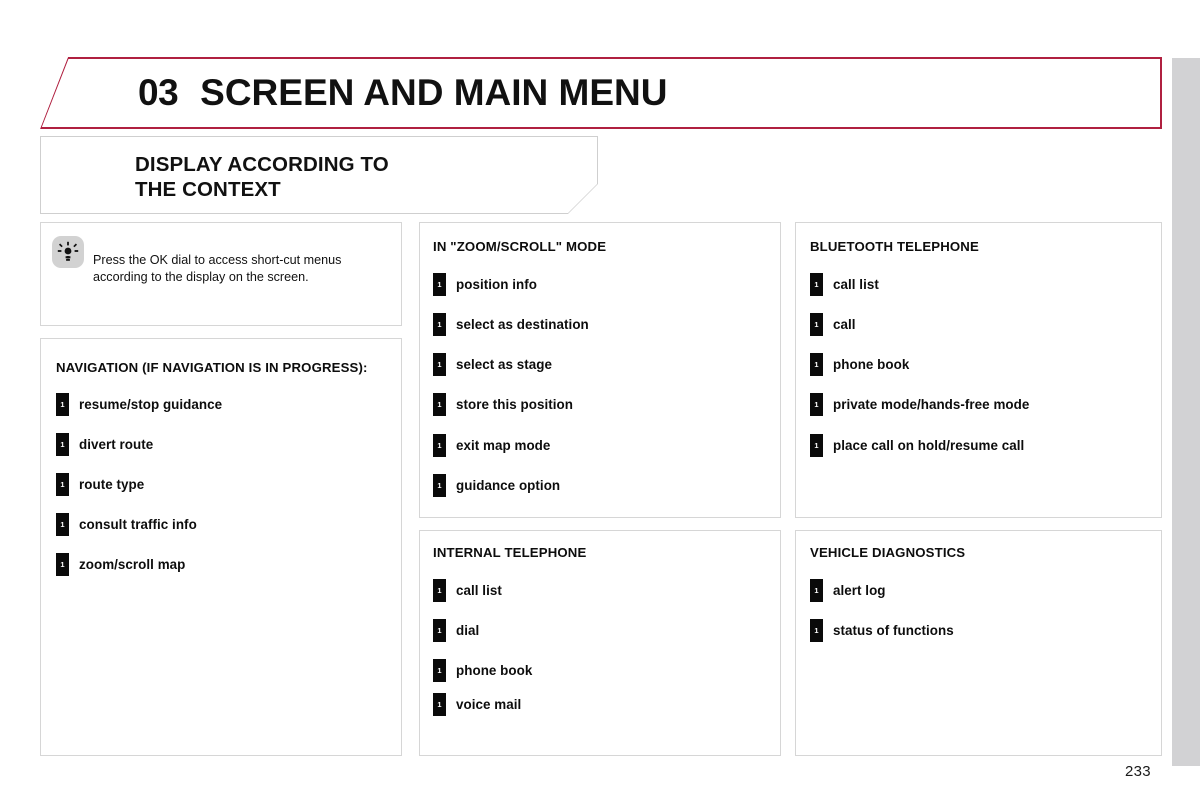 The width and height of the screenshot is (1200, 800). What do you see at coordinates (116, 444) in the screenshot?
I see `list-item-label: divert route` at bounding box center [116, 444].